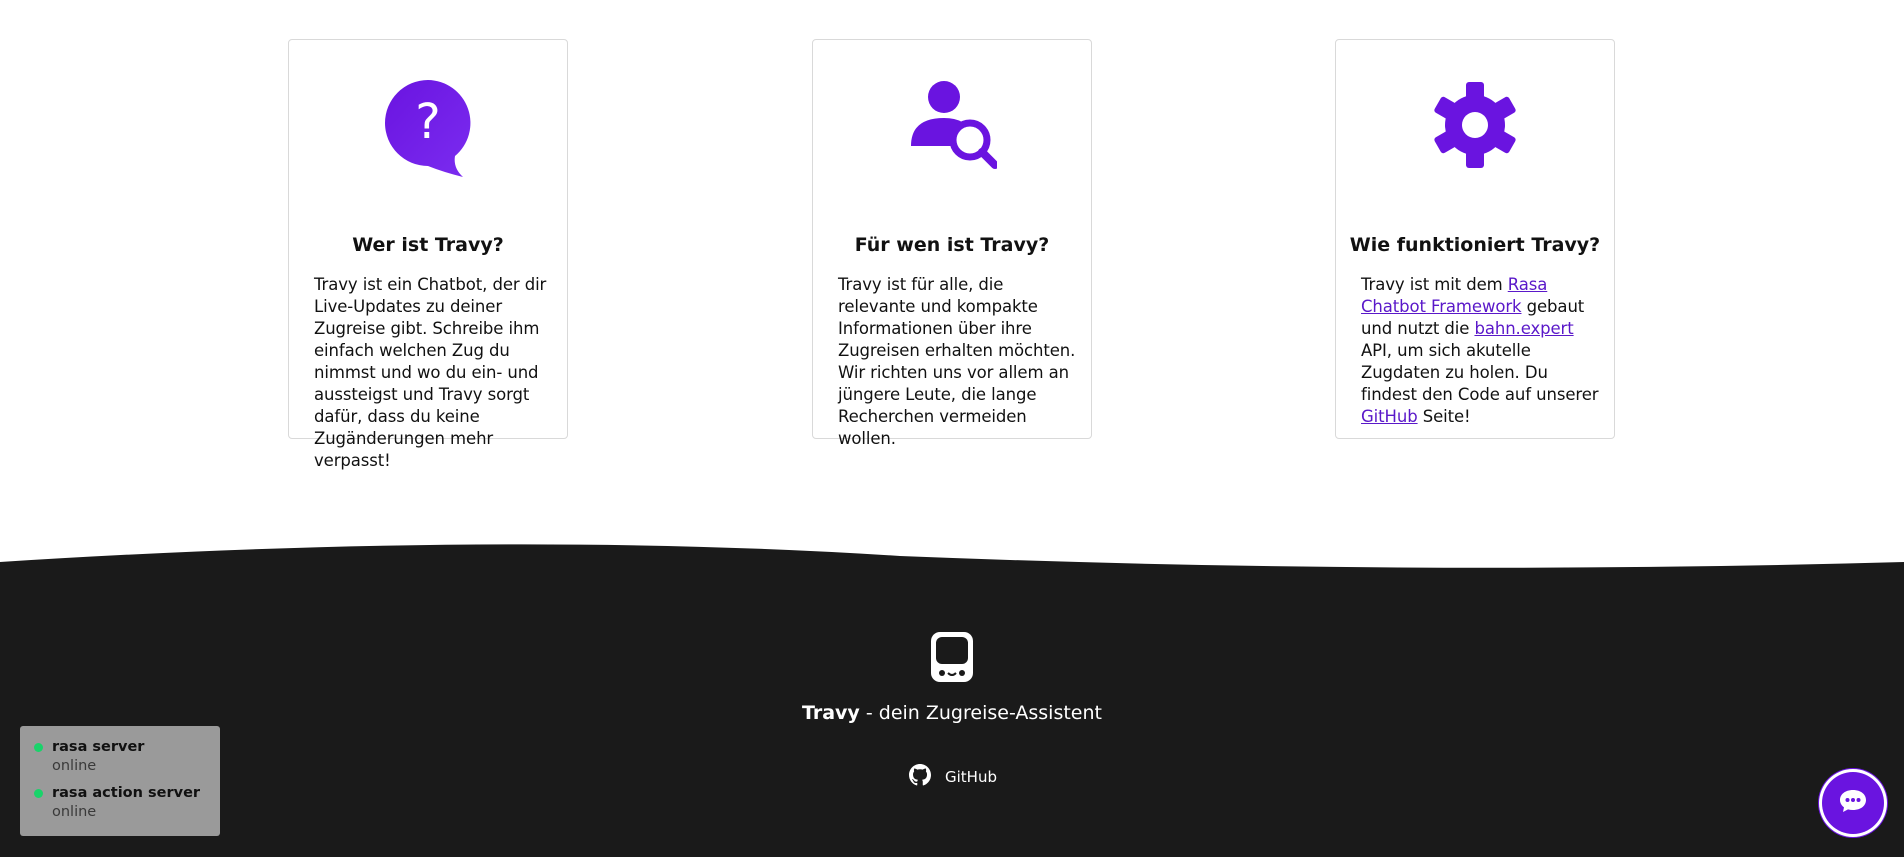 This screenshot has height=857, width=1904. I want to click on card-title: Für wen ist Travy?, so click(952, 245).